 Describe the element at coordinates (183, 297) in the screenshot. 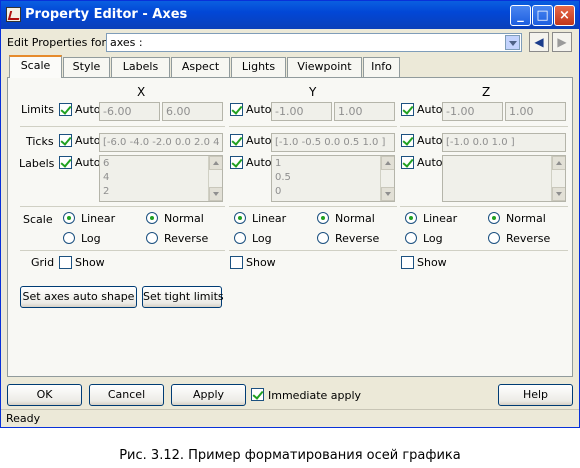

I see `set-tight-limits-button: Set tight limits` at that location.